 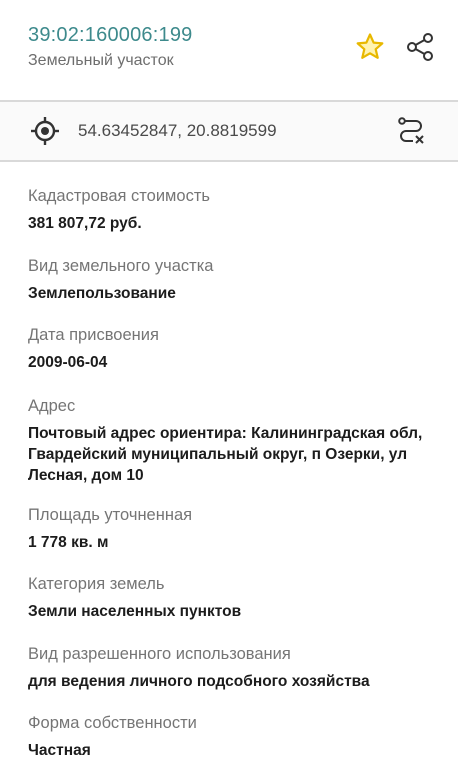 I want to click on share-button, so click(x=420, y=47).